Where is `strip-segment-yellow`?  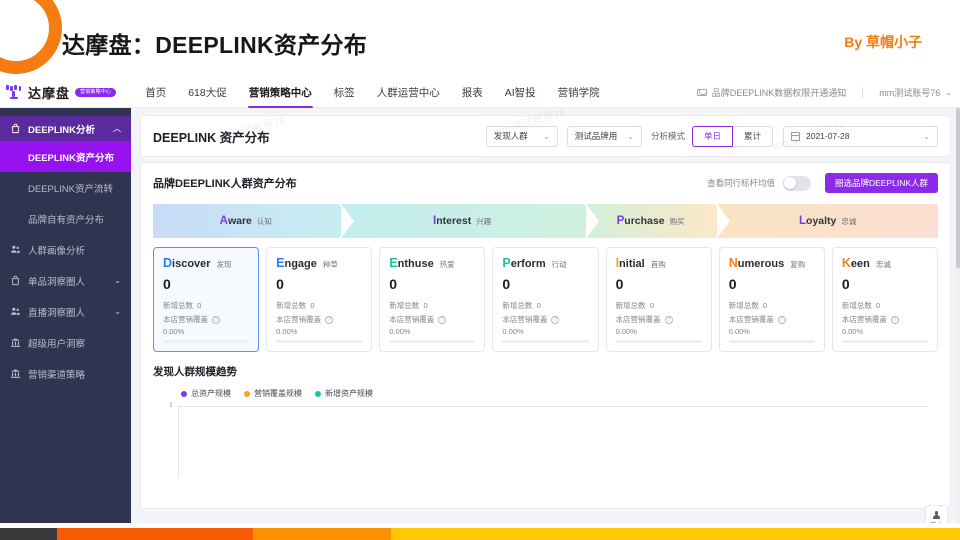 strip-segment-yellow is located at coordinates (675, 534).